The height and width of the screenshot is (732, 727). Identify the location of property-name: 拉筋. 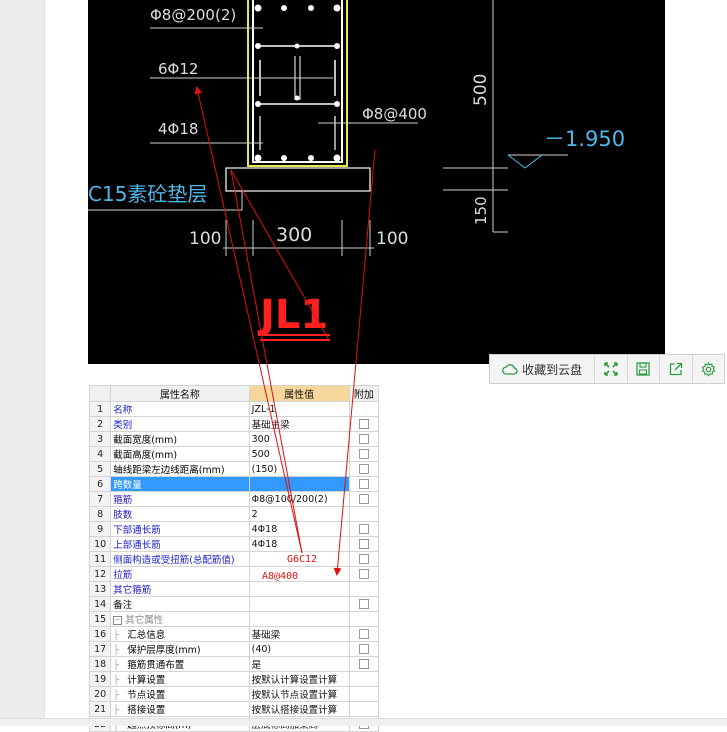
(180, 574).